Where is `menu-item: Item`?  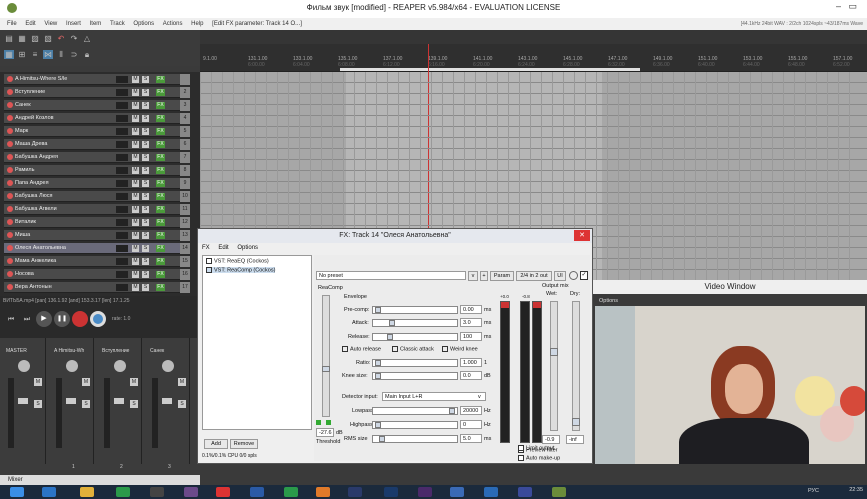 menu-item: Item is located at coordinates (96, 24).